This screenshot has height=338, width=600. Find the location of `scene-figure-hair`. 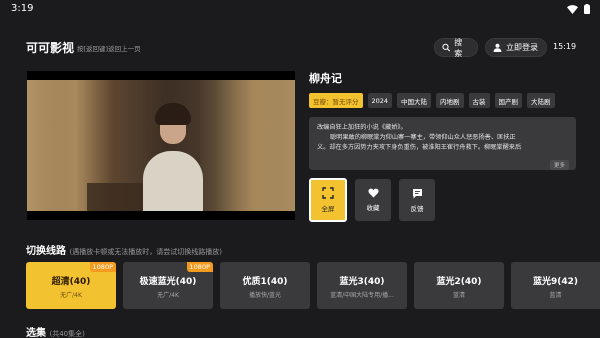

scene-figure-hair is located at coordinates (173, 114).